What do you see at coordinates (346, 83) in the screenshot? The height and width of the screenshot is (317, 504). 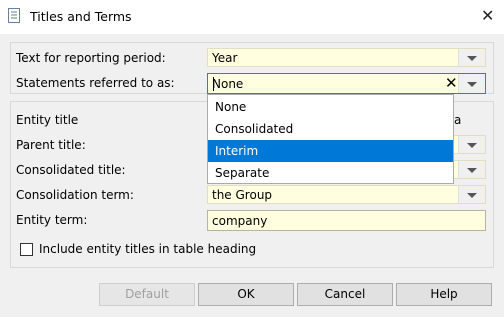 I see `statements-select: None ✕` at bounding box center [346, 83].